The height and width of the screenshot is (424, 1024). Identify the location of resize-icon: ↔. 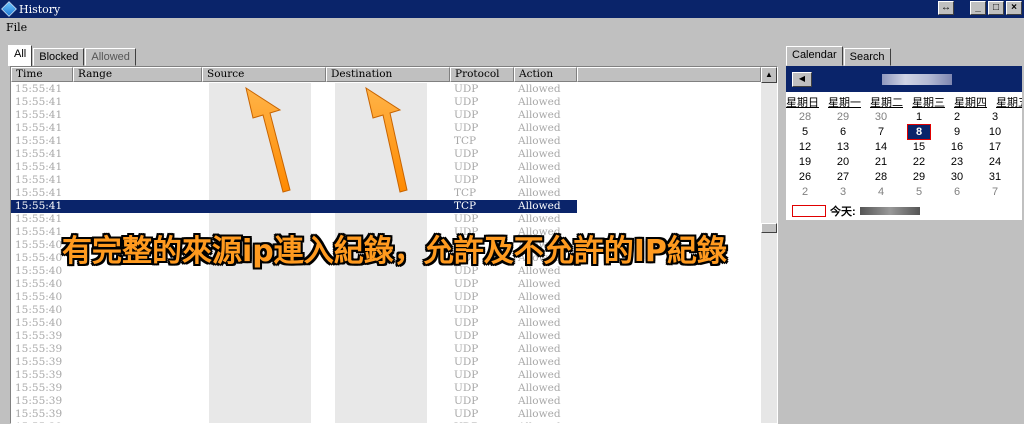
(946, 8).